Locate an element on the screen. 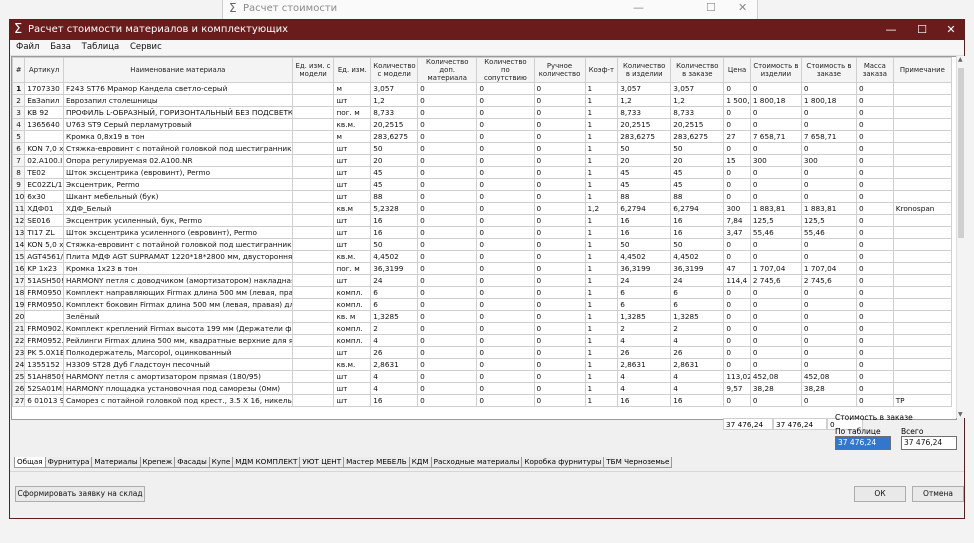 This screenshot has height=543, width=974. column-header-qty-accompanying: Количество по сопутствию is located at coordinates (505, 70).